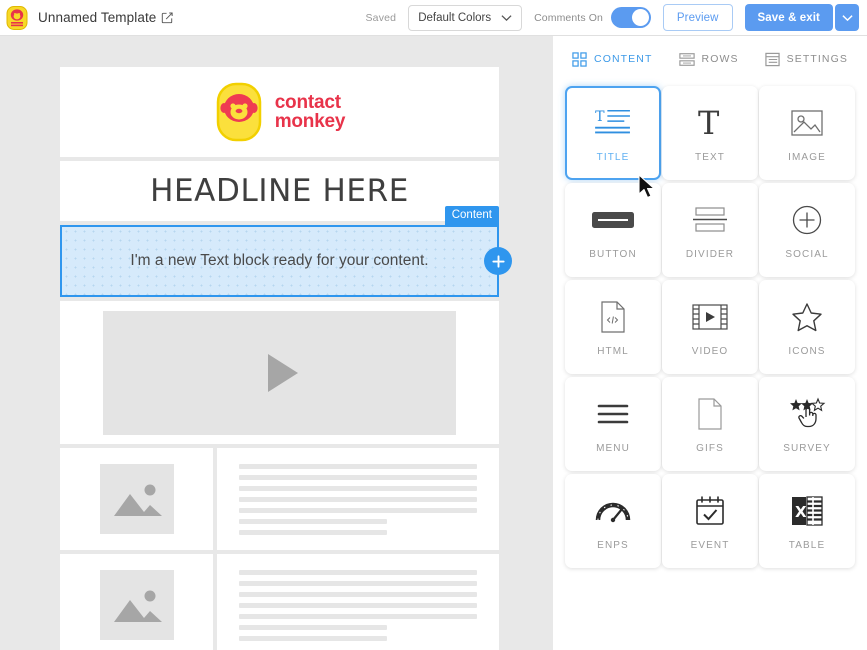 The width and height of the screenshot is (867, 650). What do you see at coordinates (307, 102) in the screenshot?
I see `logo-wordmark-line1: contact` at bounding box center [307, 102].